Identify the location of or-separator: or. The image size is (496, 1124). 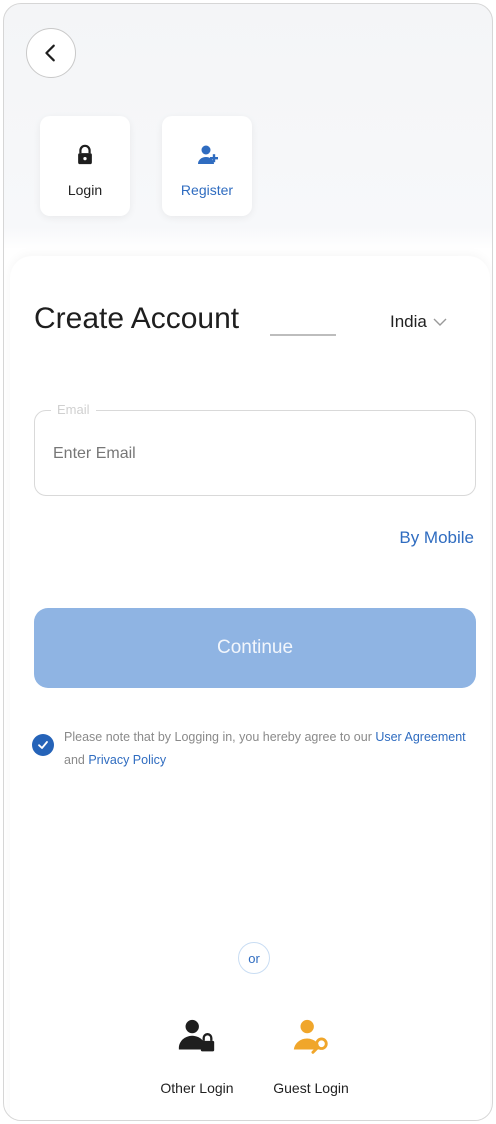
(254, 958).